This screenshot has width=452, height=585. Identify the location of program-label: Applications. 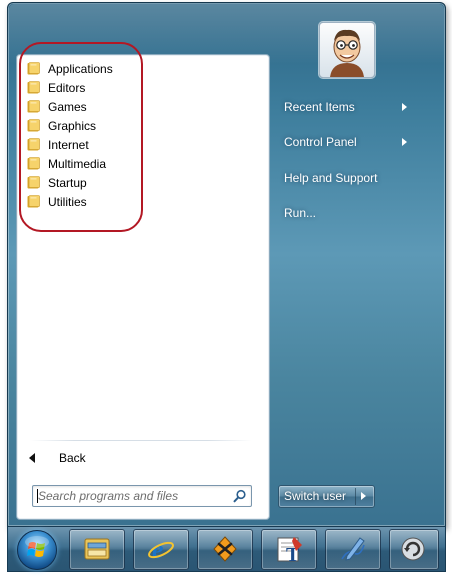
(80, 68).